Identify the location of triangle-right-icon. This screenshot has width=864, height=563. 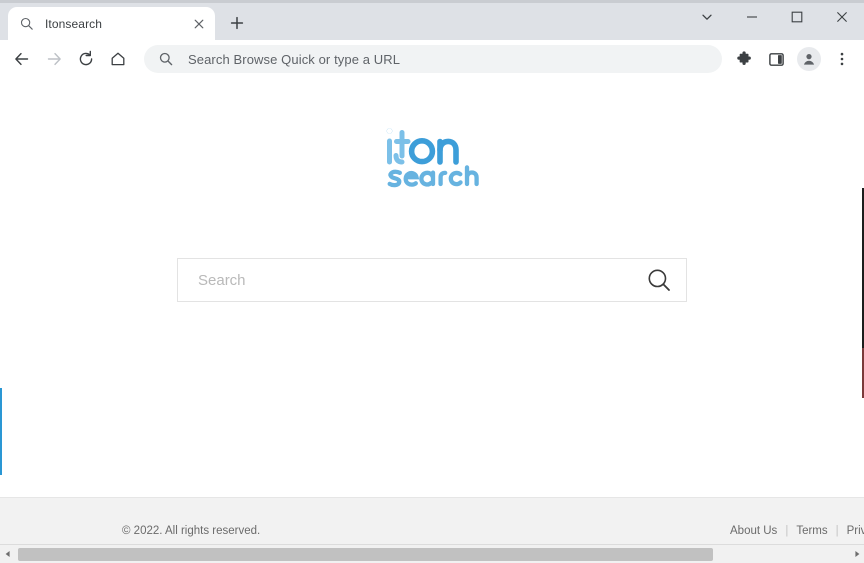
(856, 554).